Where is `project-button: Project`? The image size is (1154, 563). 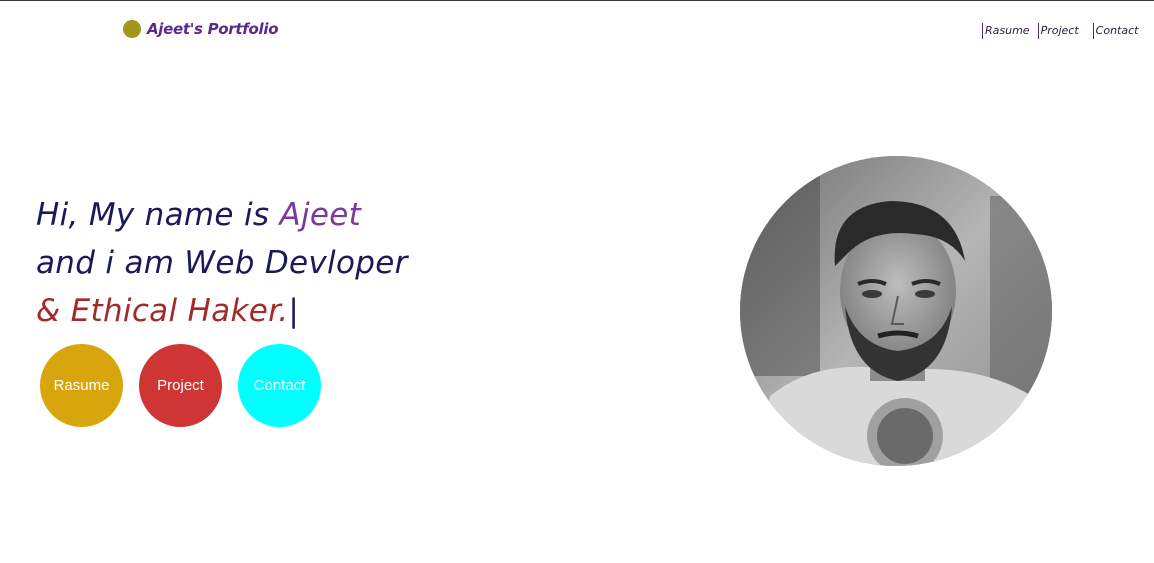 project-button: Project is located at coordinates (180, 385).